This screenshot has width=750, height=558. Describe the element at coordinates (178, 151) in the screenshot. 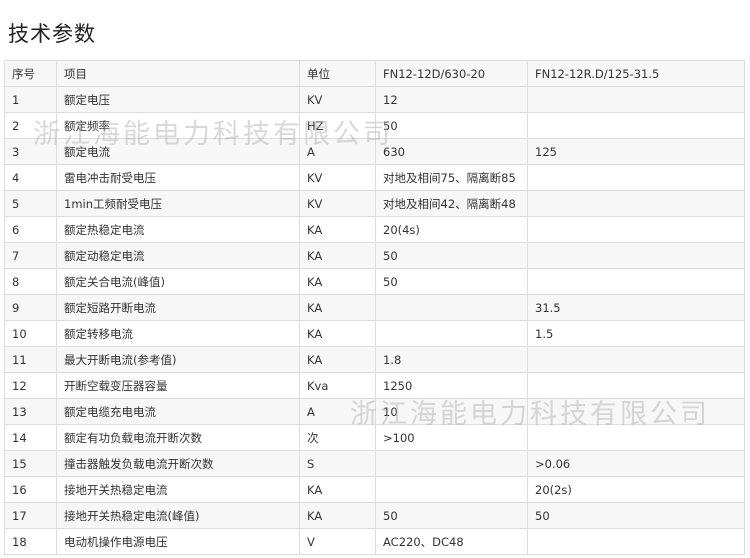

I see `cell-item: 额定电流` at that location.